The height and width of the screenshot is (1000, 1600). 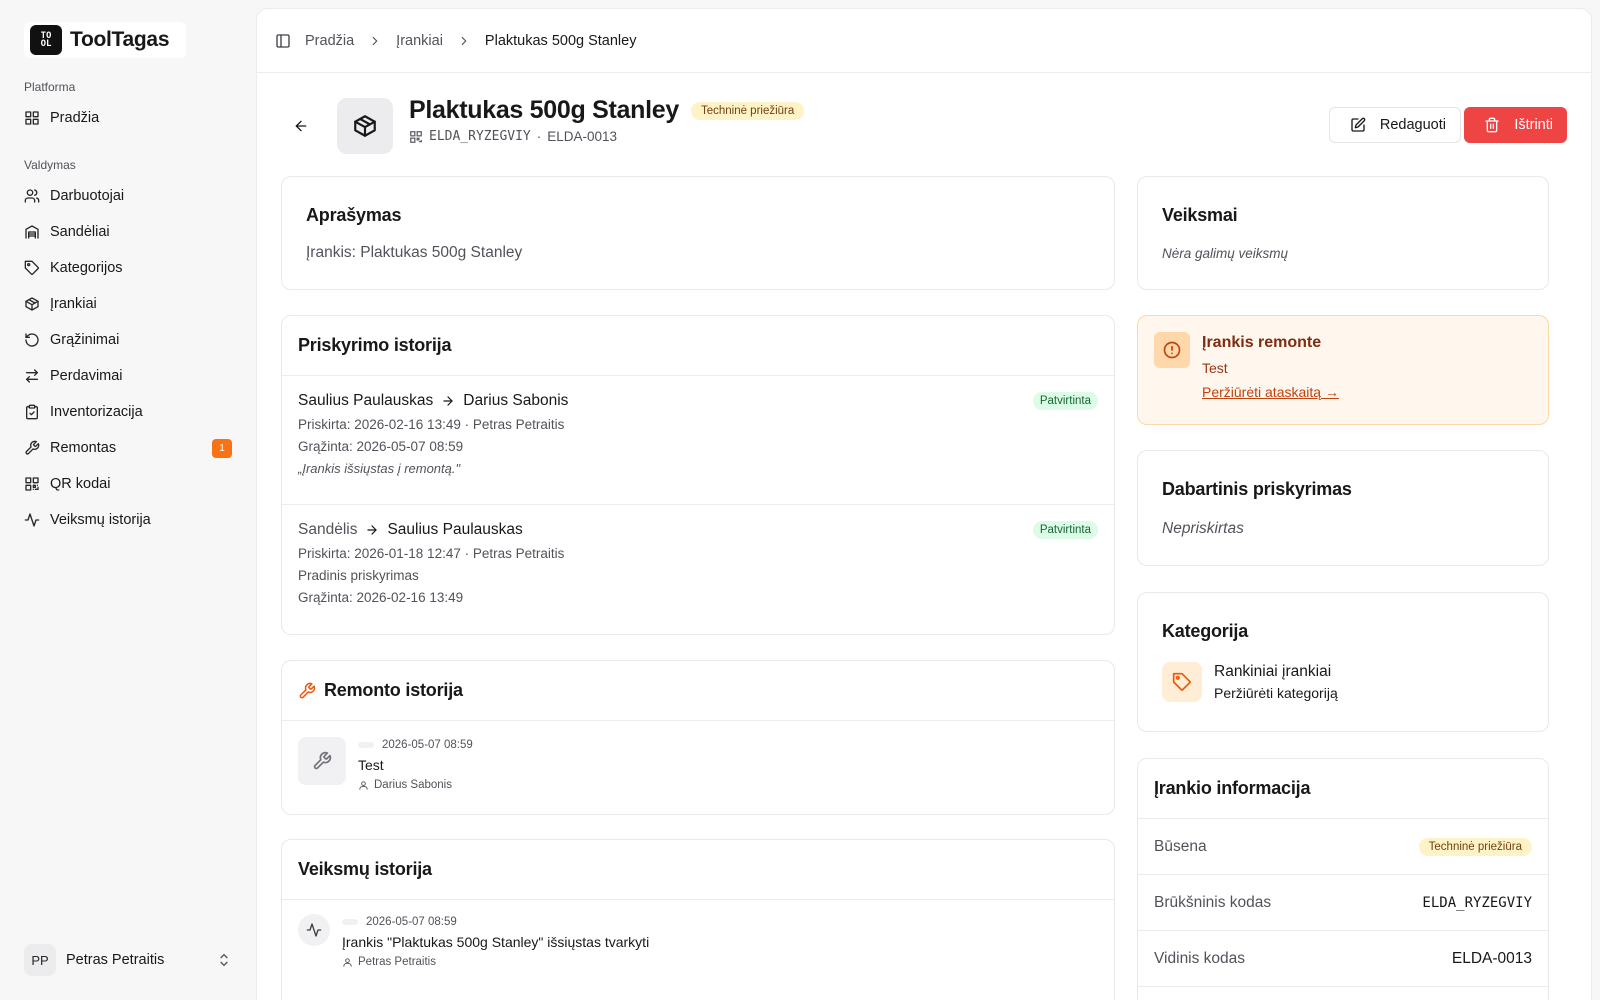 What do you see at coordinates (365, 869) in the screenshot?
I see `card-title: Veiksmų istorija` at bounding box center [365, 869].